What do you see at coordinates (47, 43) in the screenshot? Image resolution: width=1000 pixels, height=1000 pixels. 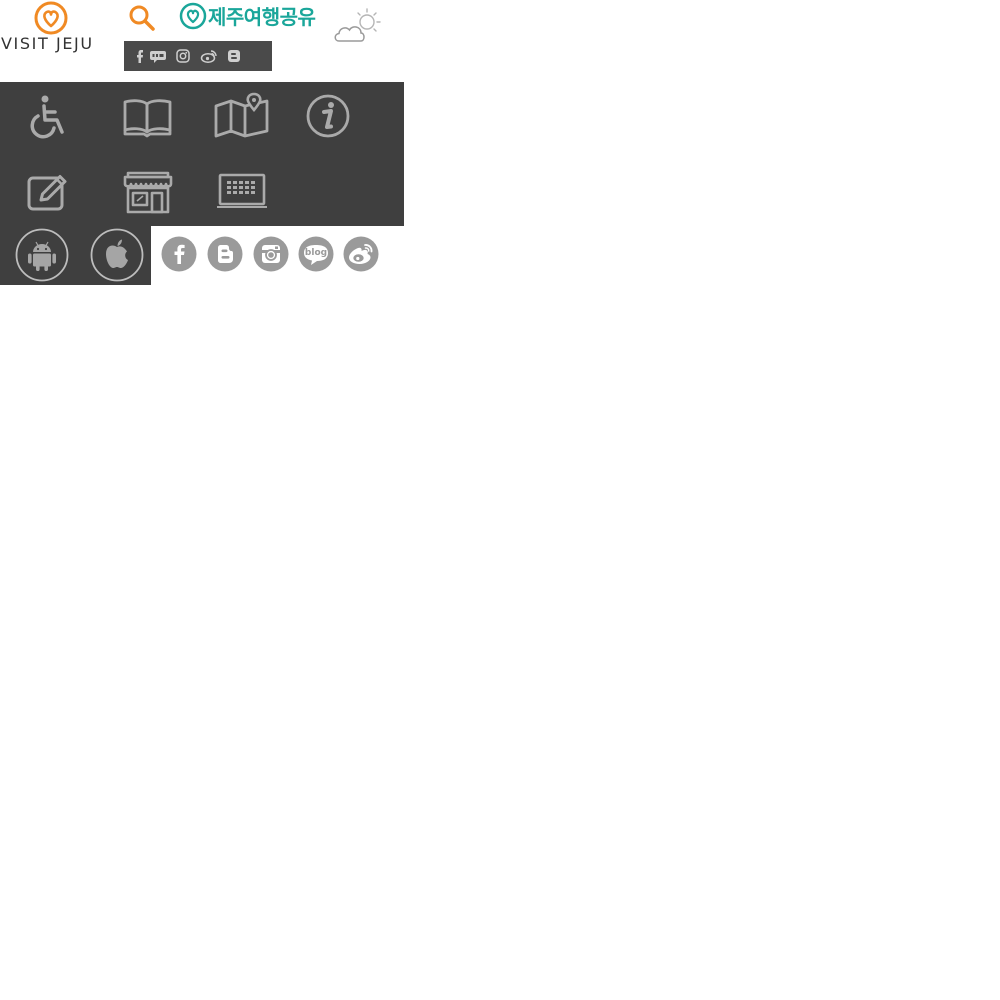 I see `logo-text: VISIT JEJU` at bounding box center [47, 43].